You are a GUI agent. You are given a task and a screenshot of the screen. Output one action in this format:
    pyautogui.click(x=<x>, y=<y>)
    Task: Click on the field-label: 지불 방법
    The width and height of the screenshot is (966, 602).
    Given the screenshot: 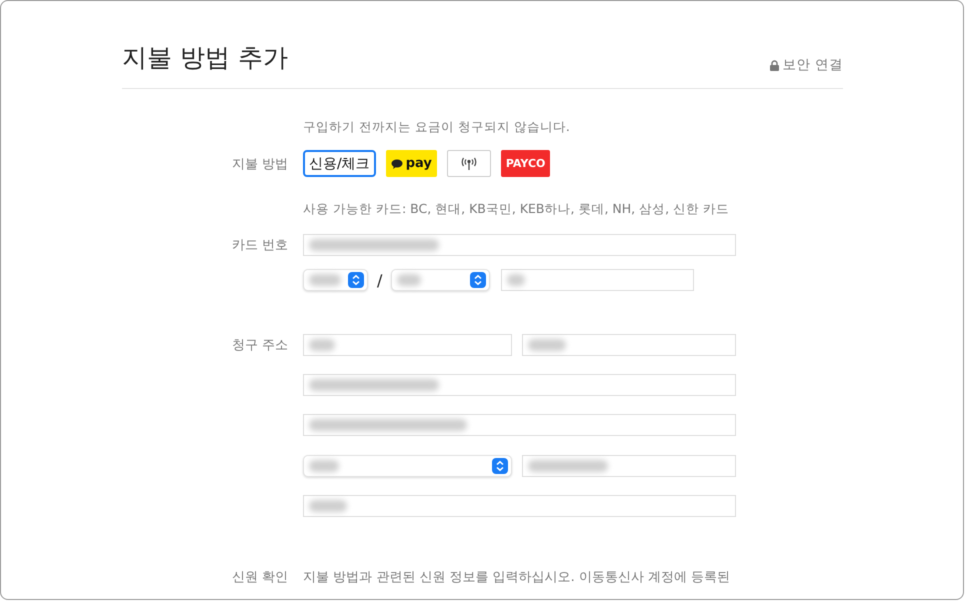 What is the action you would take?
    pyautogui.click(x=259, y=164)
    